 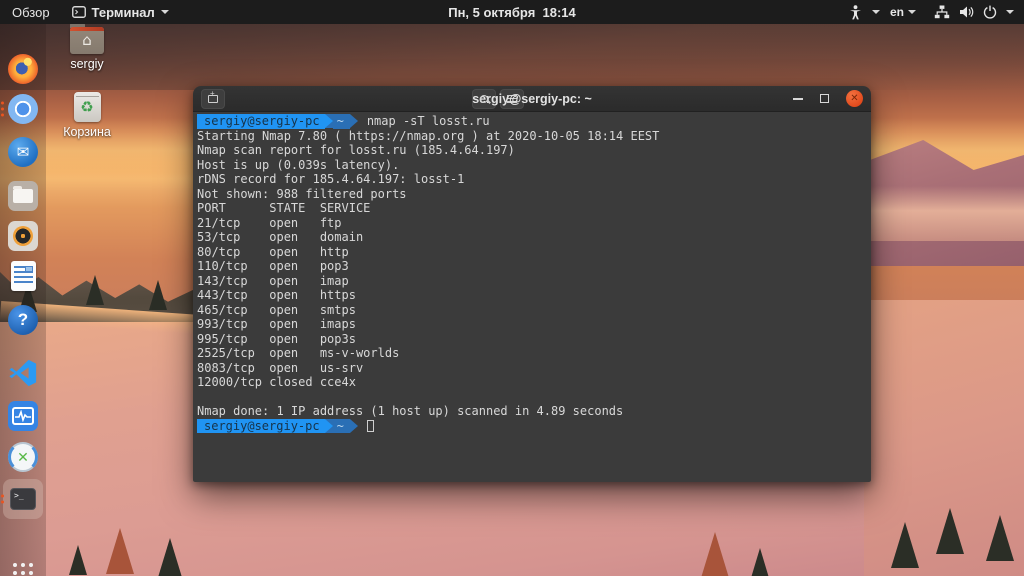 I want to click on activities-button: Обзор, so click(x=31, y=12).